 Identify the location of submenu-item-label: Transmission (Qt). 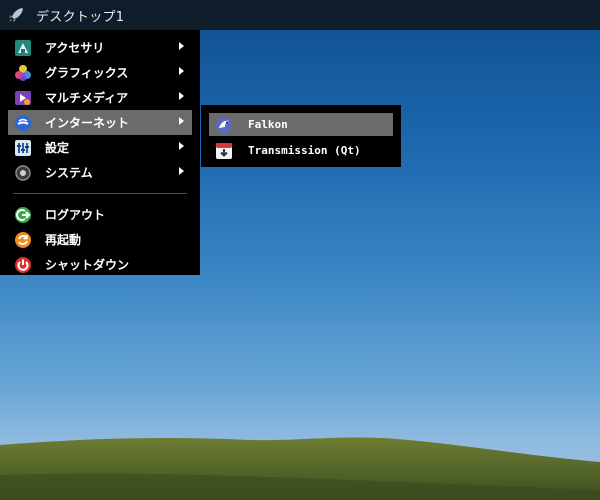
(304, 150).